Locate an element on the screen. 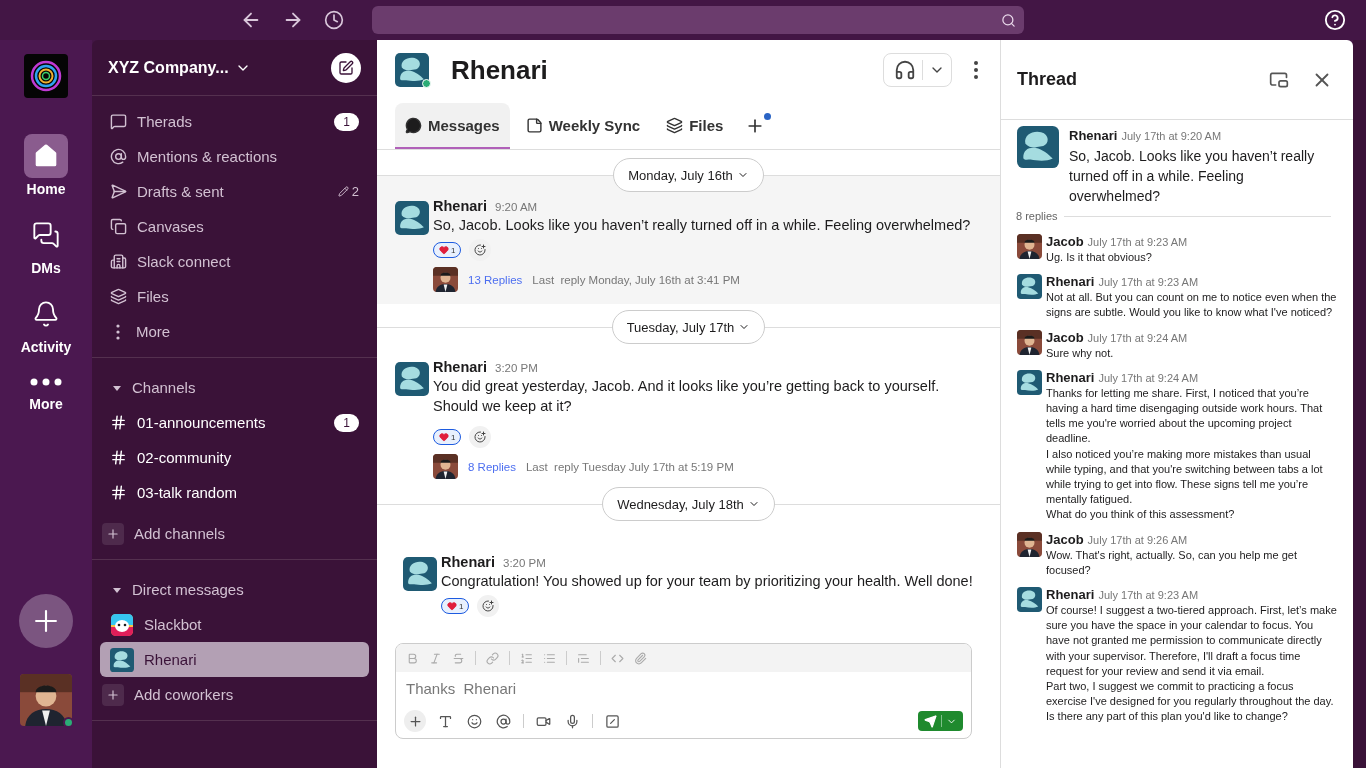  search-field is located at coordinates (698, 20).